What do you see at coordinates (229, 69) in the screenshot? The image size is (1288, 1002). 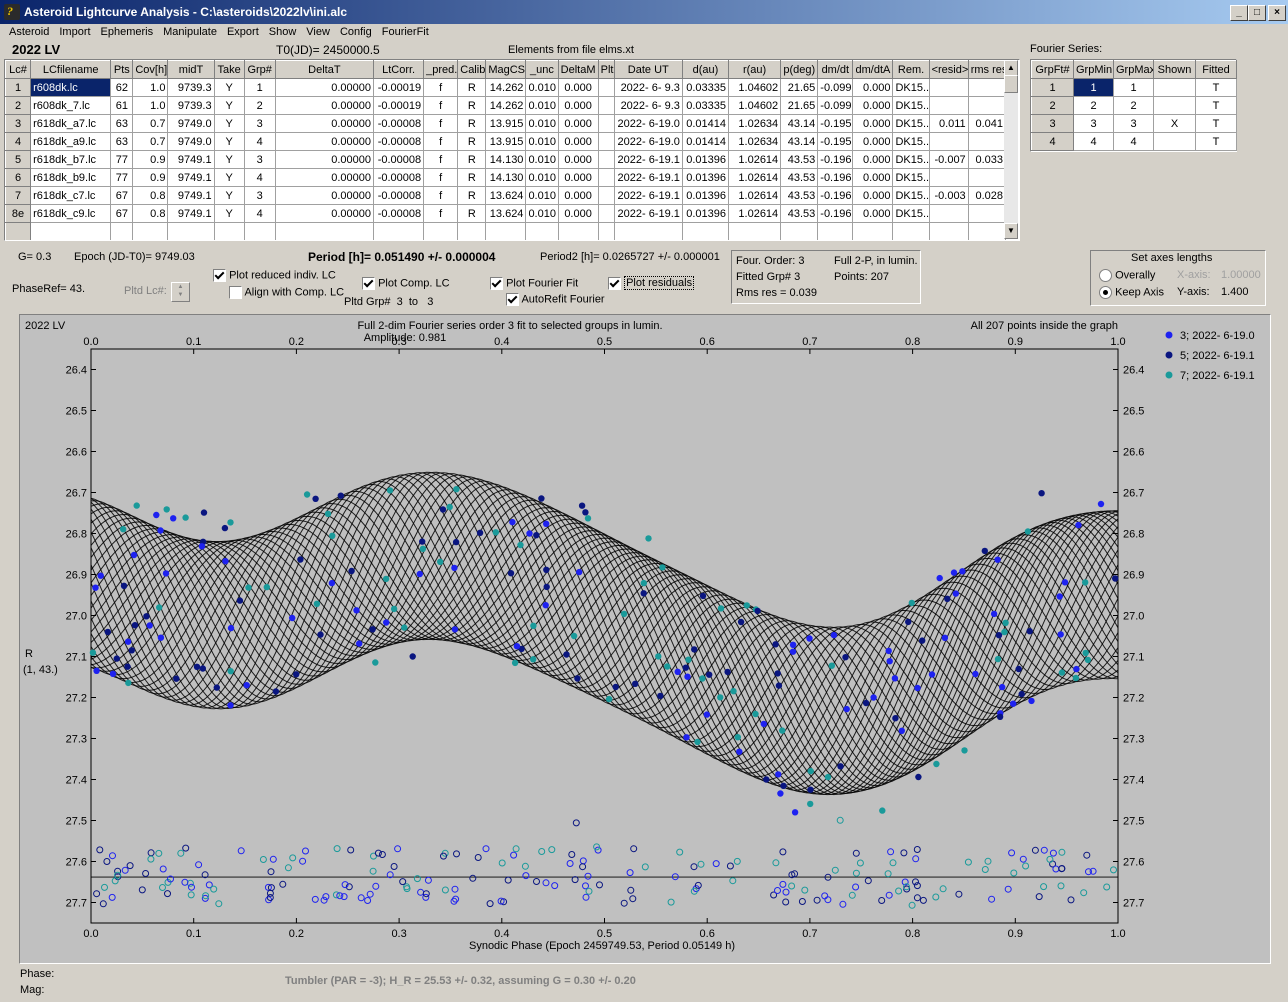 I see `column-header: Take` at bounding box center [229, 69].